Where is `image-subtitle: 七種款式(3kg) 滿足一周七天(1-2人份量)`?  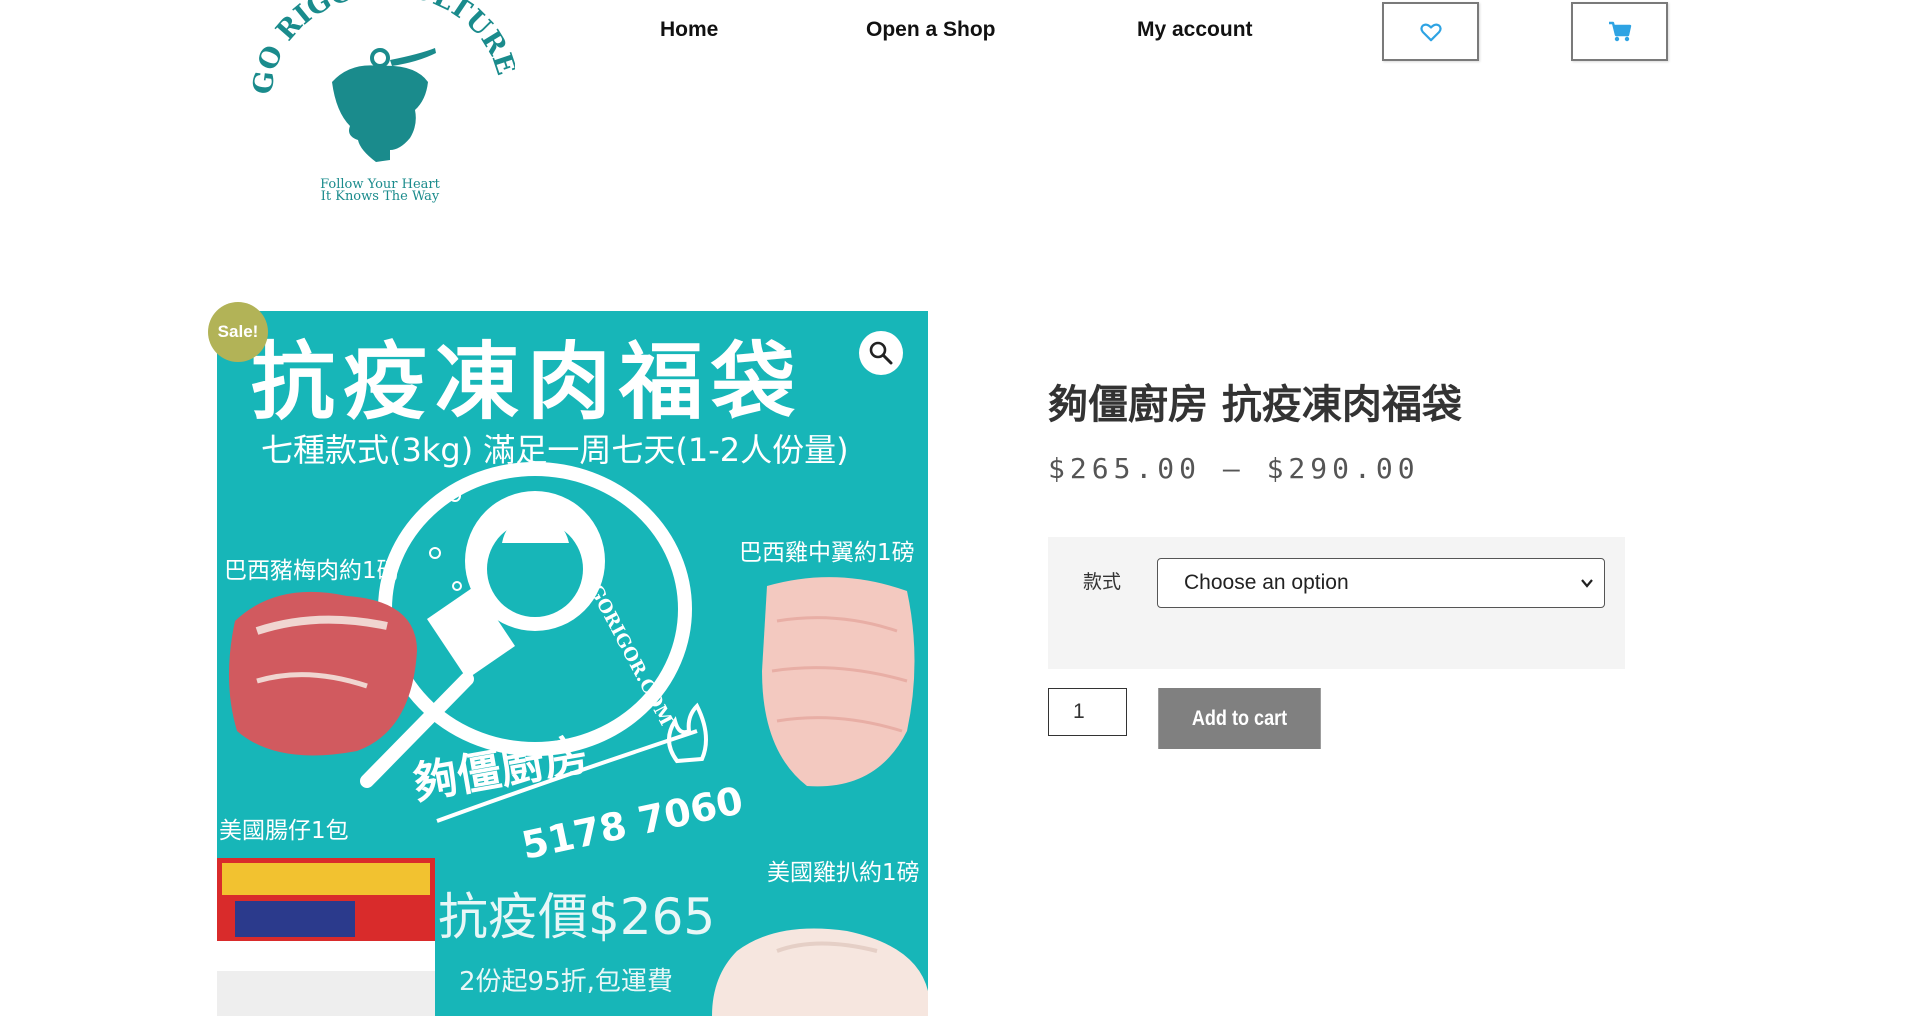 image-subtitle: 七種款式(3kg) 滿足一周七天(1-2人份量) is located at coordinates (555, 450).